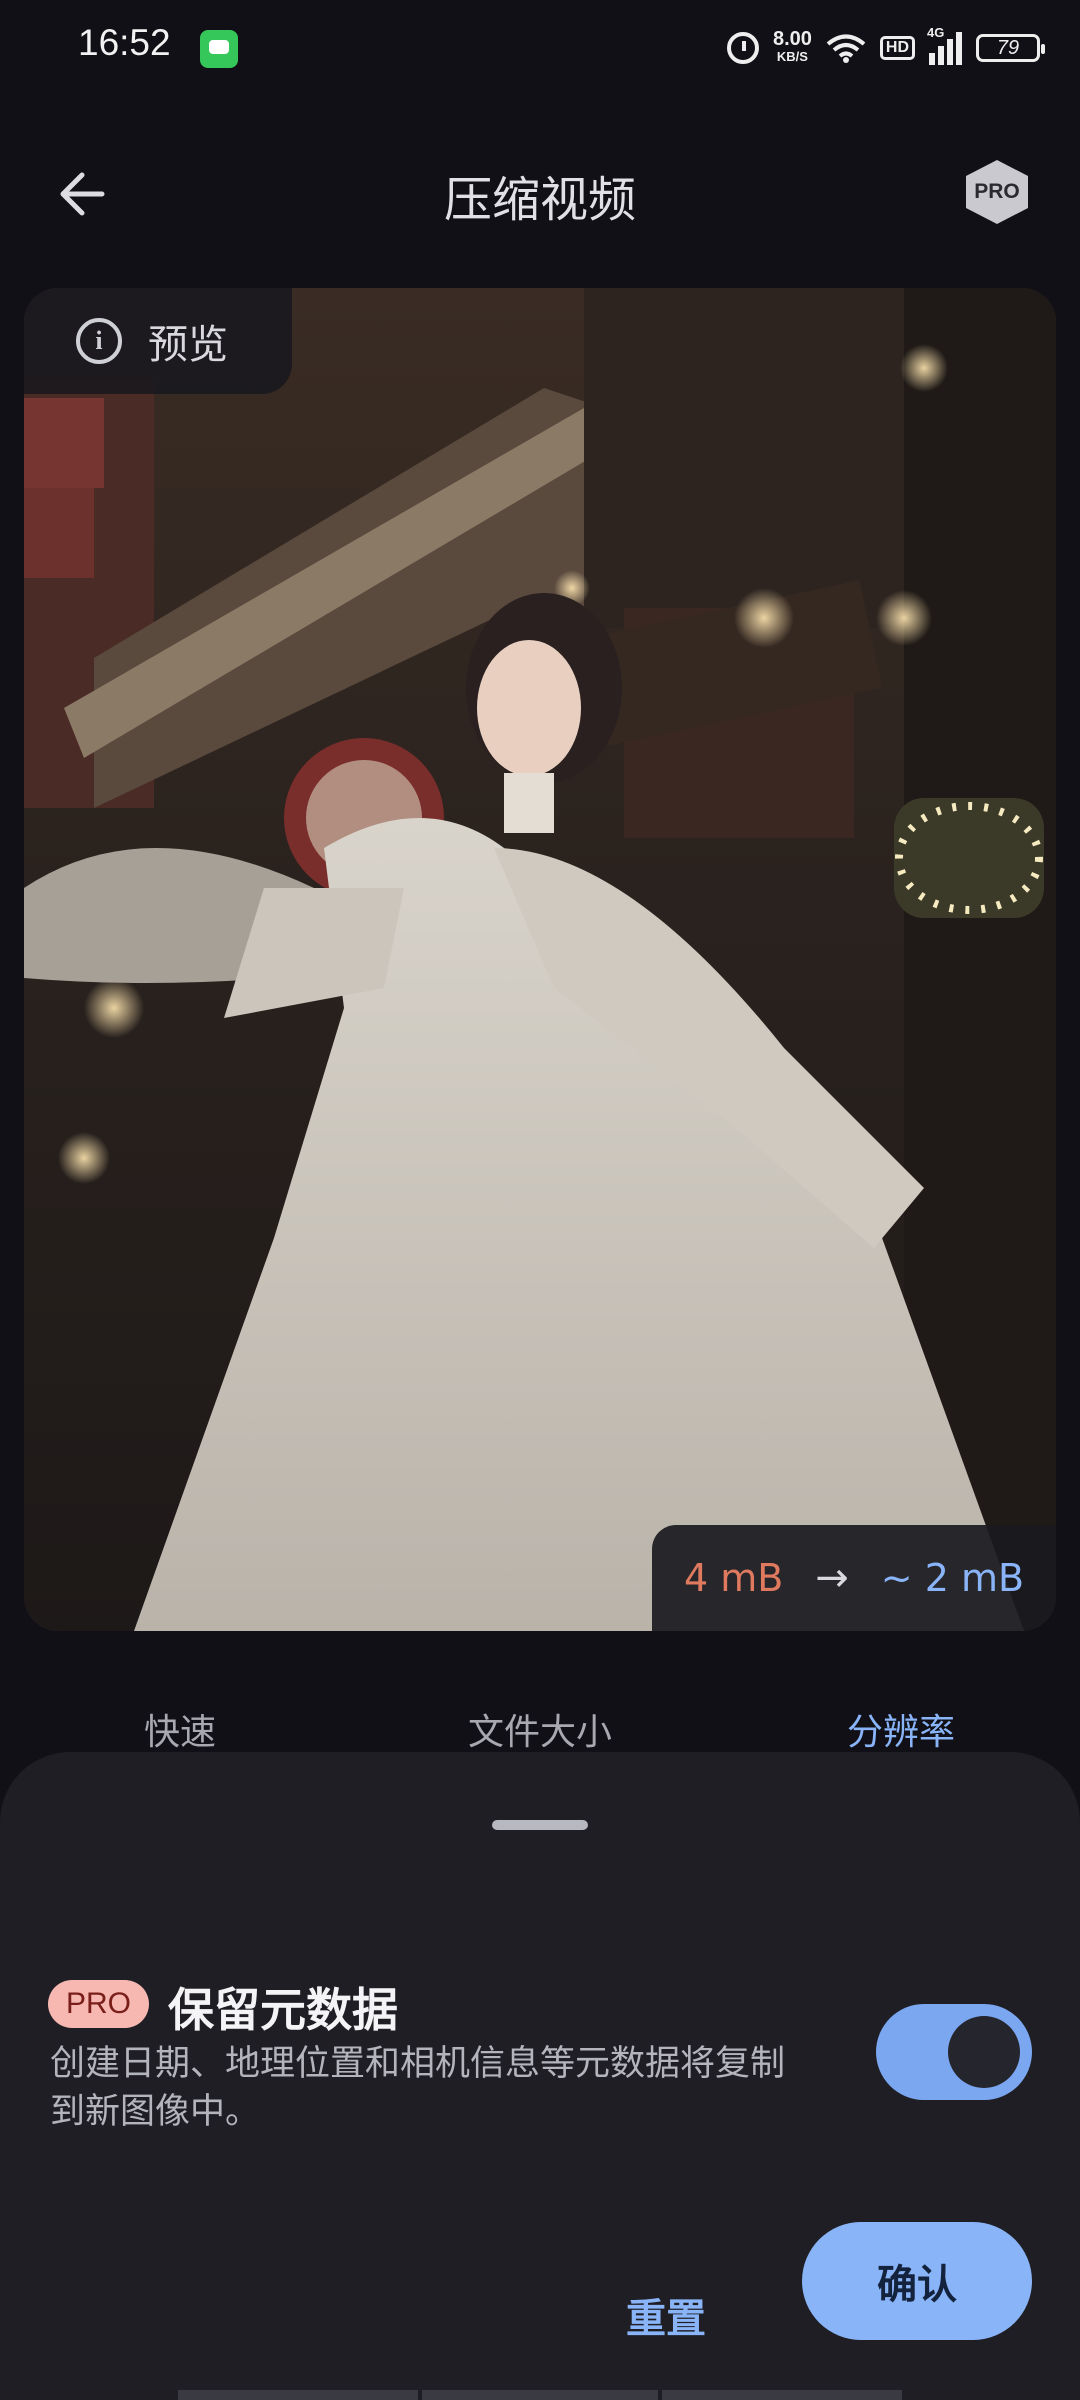 Image resolution: width=1080 pixels, height=2400 pixels. Describe the element at coordinates (742, 48) in the screenshot. I see `alarm-icon` at that location.